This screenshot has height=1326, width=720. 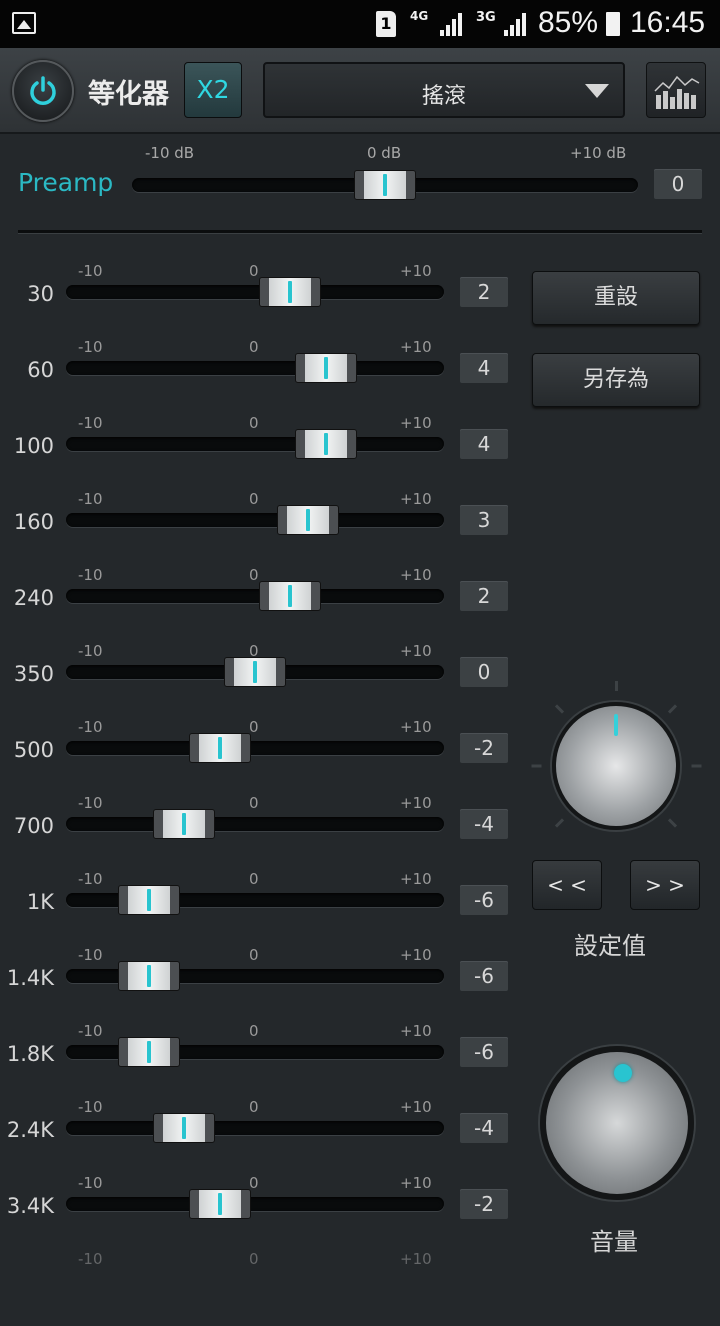 I want to click on band-frequency-label: 350, so click(x=33, y=674).